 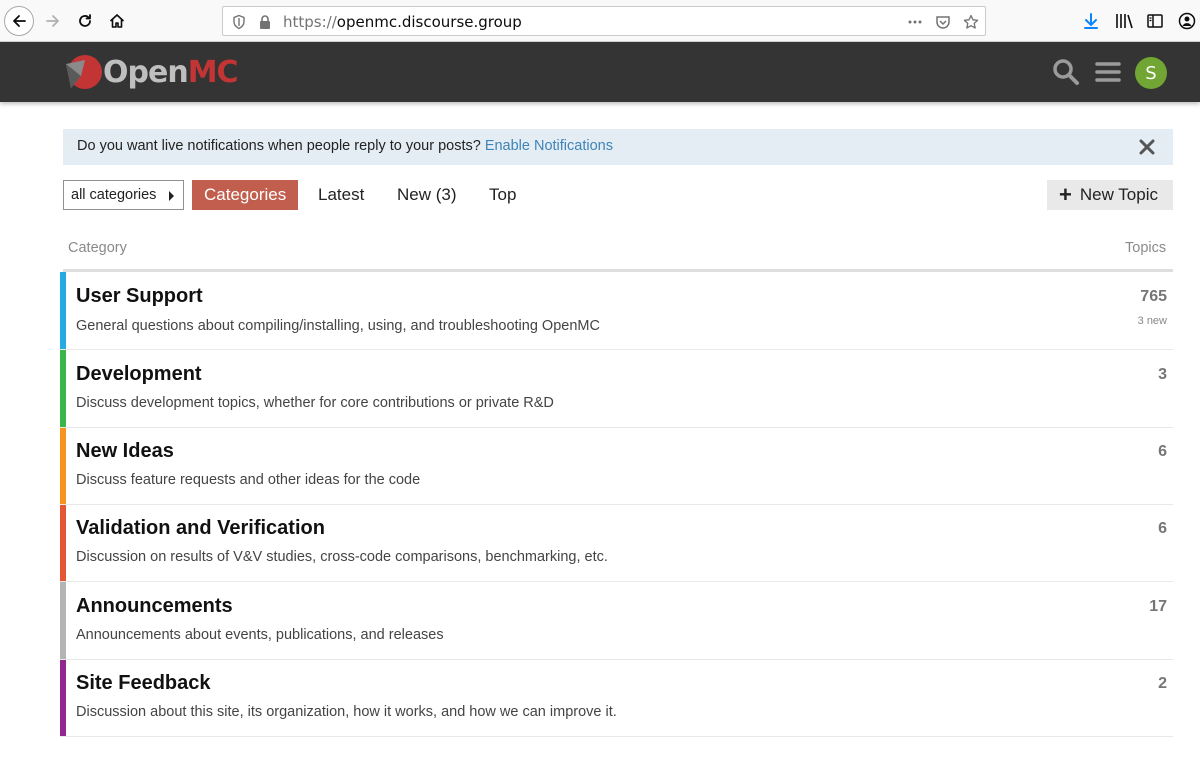 I want to click on url-protocol: https://, so click(x=310, y=22).